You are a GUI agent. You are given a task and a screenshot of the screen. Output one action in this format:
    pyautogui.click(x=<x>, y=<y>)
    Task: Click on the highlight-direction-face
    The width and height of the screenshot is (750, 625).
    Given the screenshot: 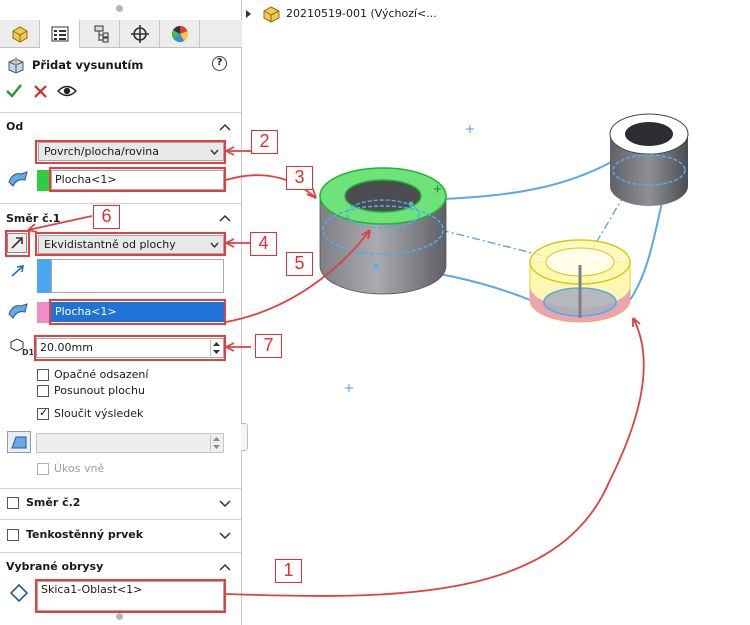 What is the action you would take?
    pyautogui.click(x=137, y=312)
    